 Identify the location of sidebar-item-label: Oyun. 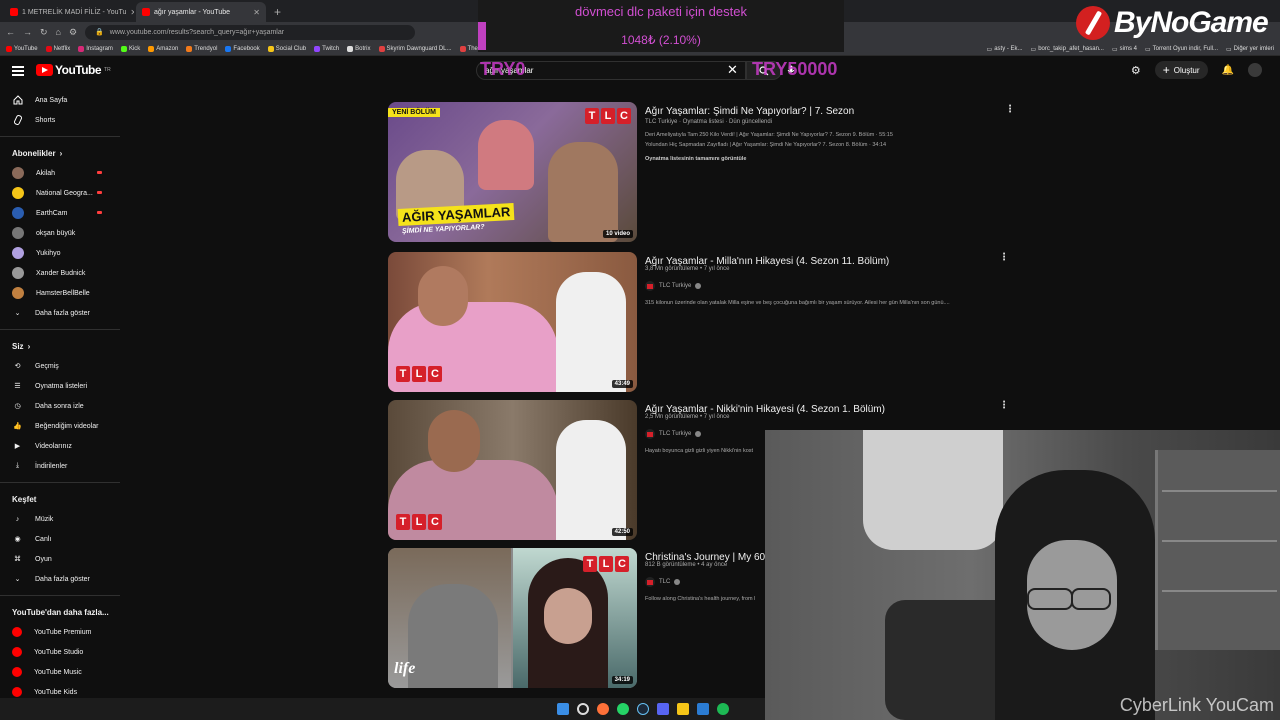
(43, 559).